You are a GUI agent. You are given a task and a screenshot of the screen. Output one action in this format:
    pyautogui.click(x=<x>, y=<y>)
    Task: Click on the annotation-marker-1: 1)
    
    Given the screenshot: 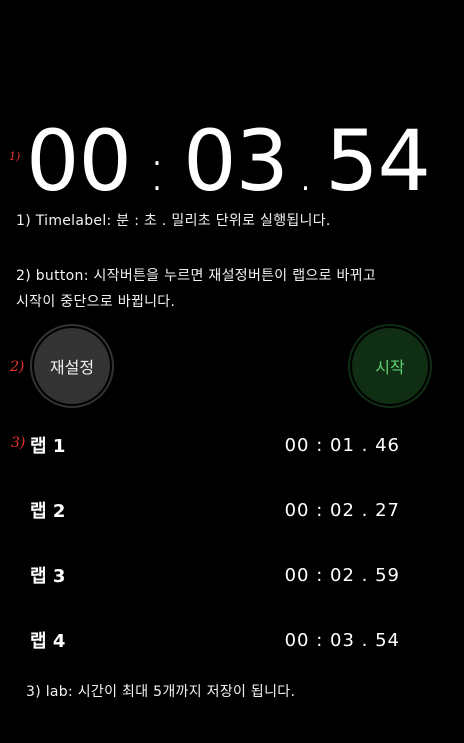 What is the action you would take?
    pyautogui.click(x=15, y=156)
    